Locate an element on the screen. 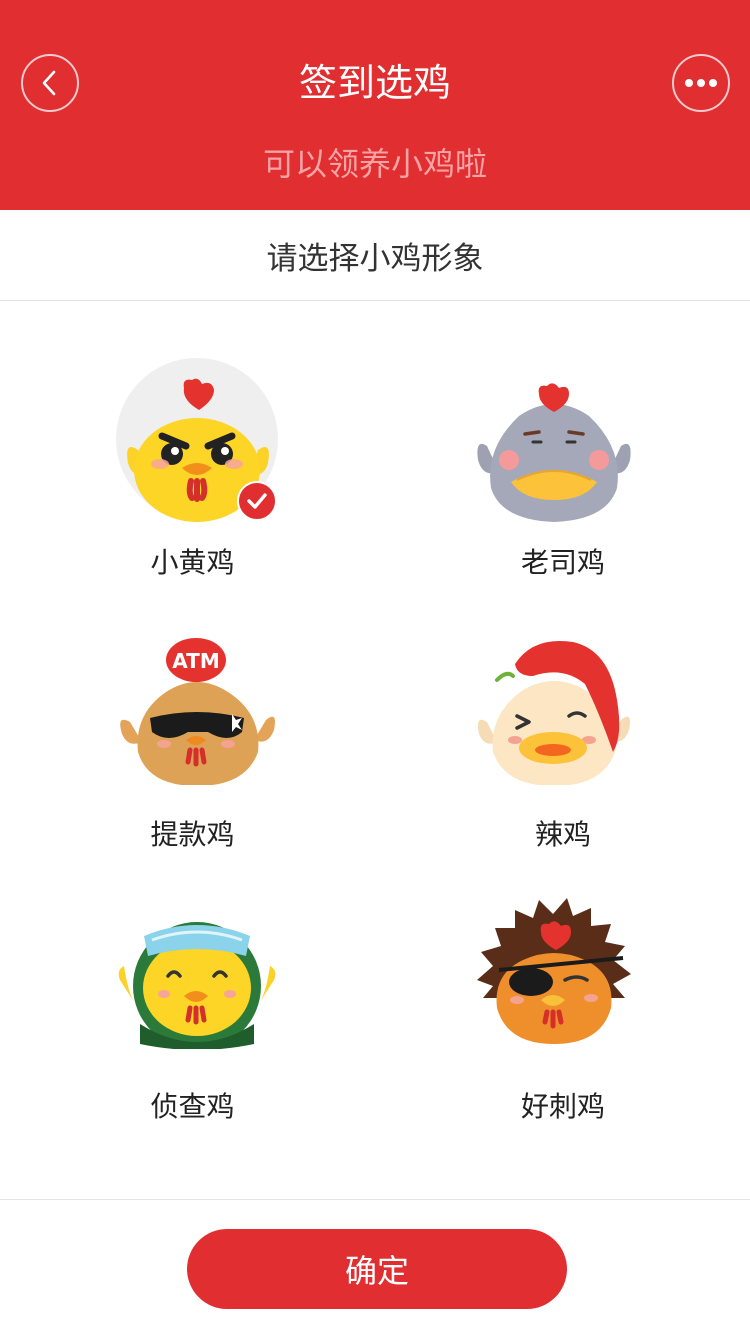 The height and width of the screenshot is (1335, 750). chicken-name: 侦查鸡 is located at coordinates (192, 1106).